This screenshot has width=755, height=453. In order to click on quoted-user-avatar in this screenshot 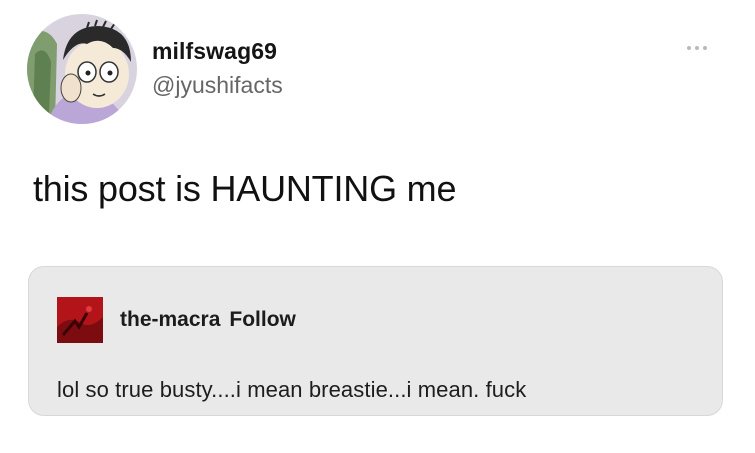, I will do `click(80, 320)`.